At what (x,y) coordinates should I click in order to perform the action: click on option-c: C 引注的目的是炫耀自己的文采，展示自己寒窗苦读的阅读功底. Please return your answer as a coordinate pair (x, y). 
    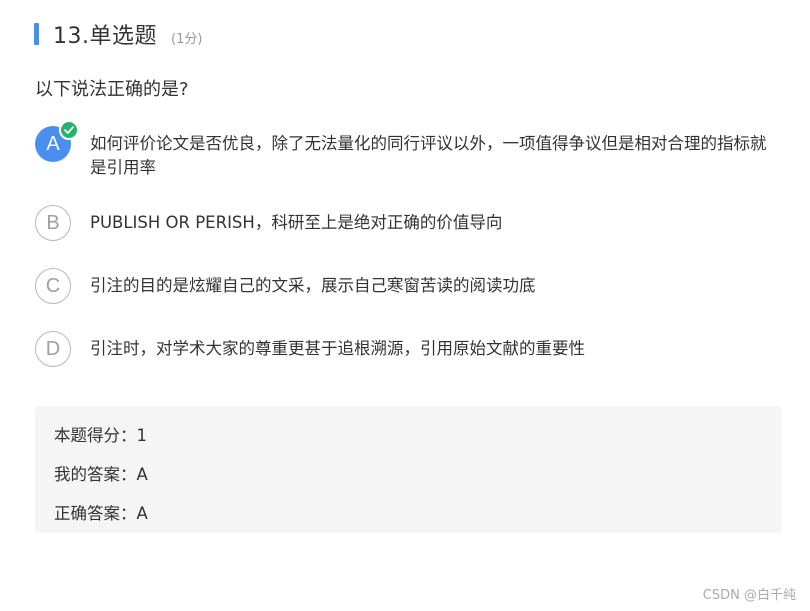
    Looking at the image, I should click on (407, 286).